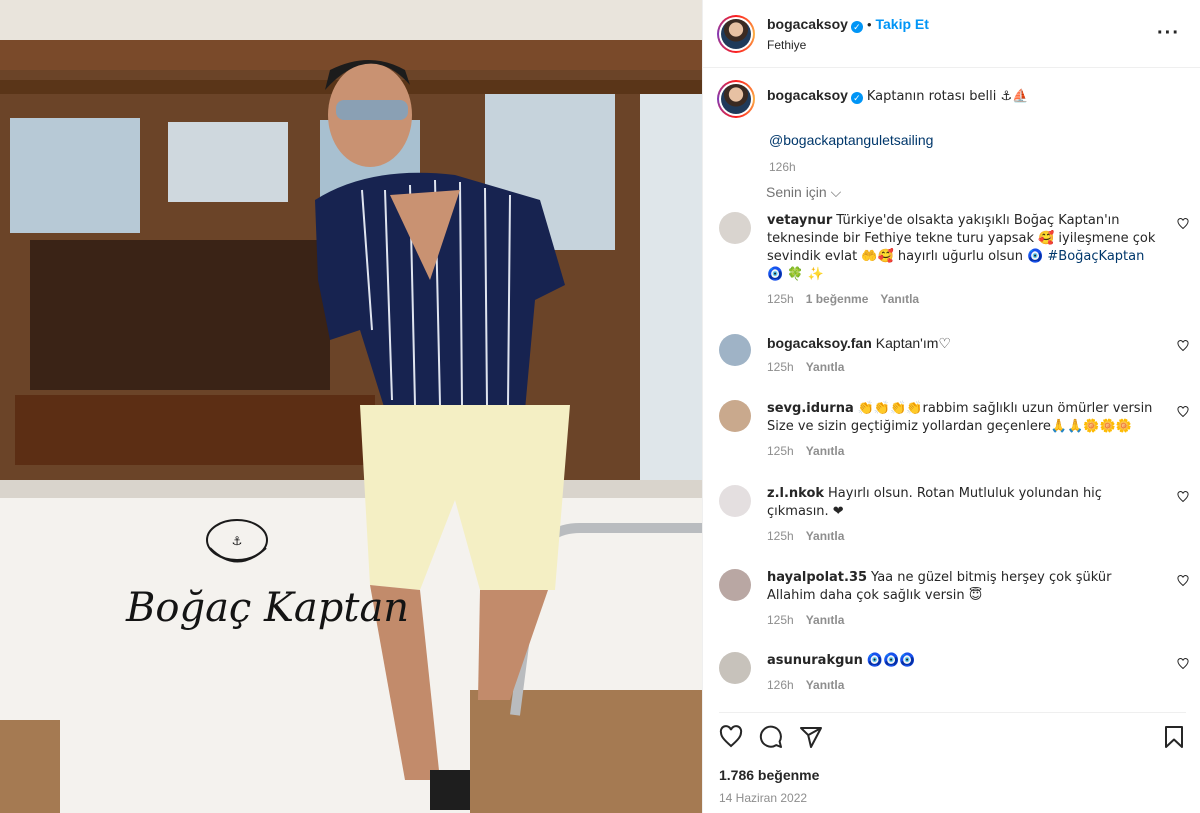  I want to click on comment-body: Kaptan'ım♡, so click(913, 343).